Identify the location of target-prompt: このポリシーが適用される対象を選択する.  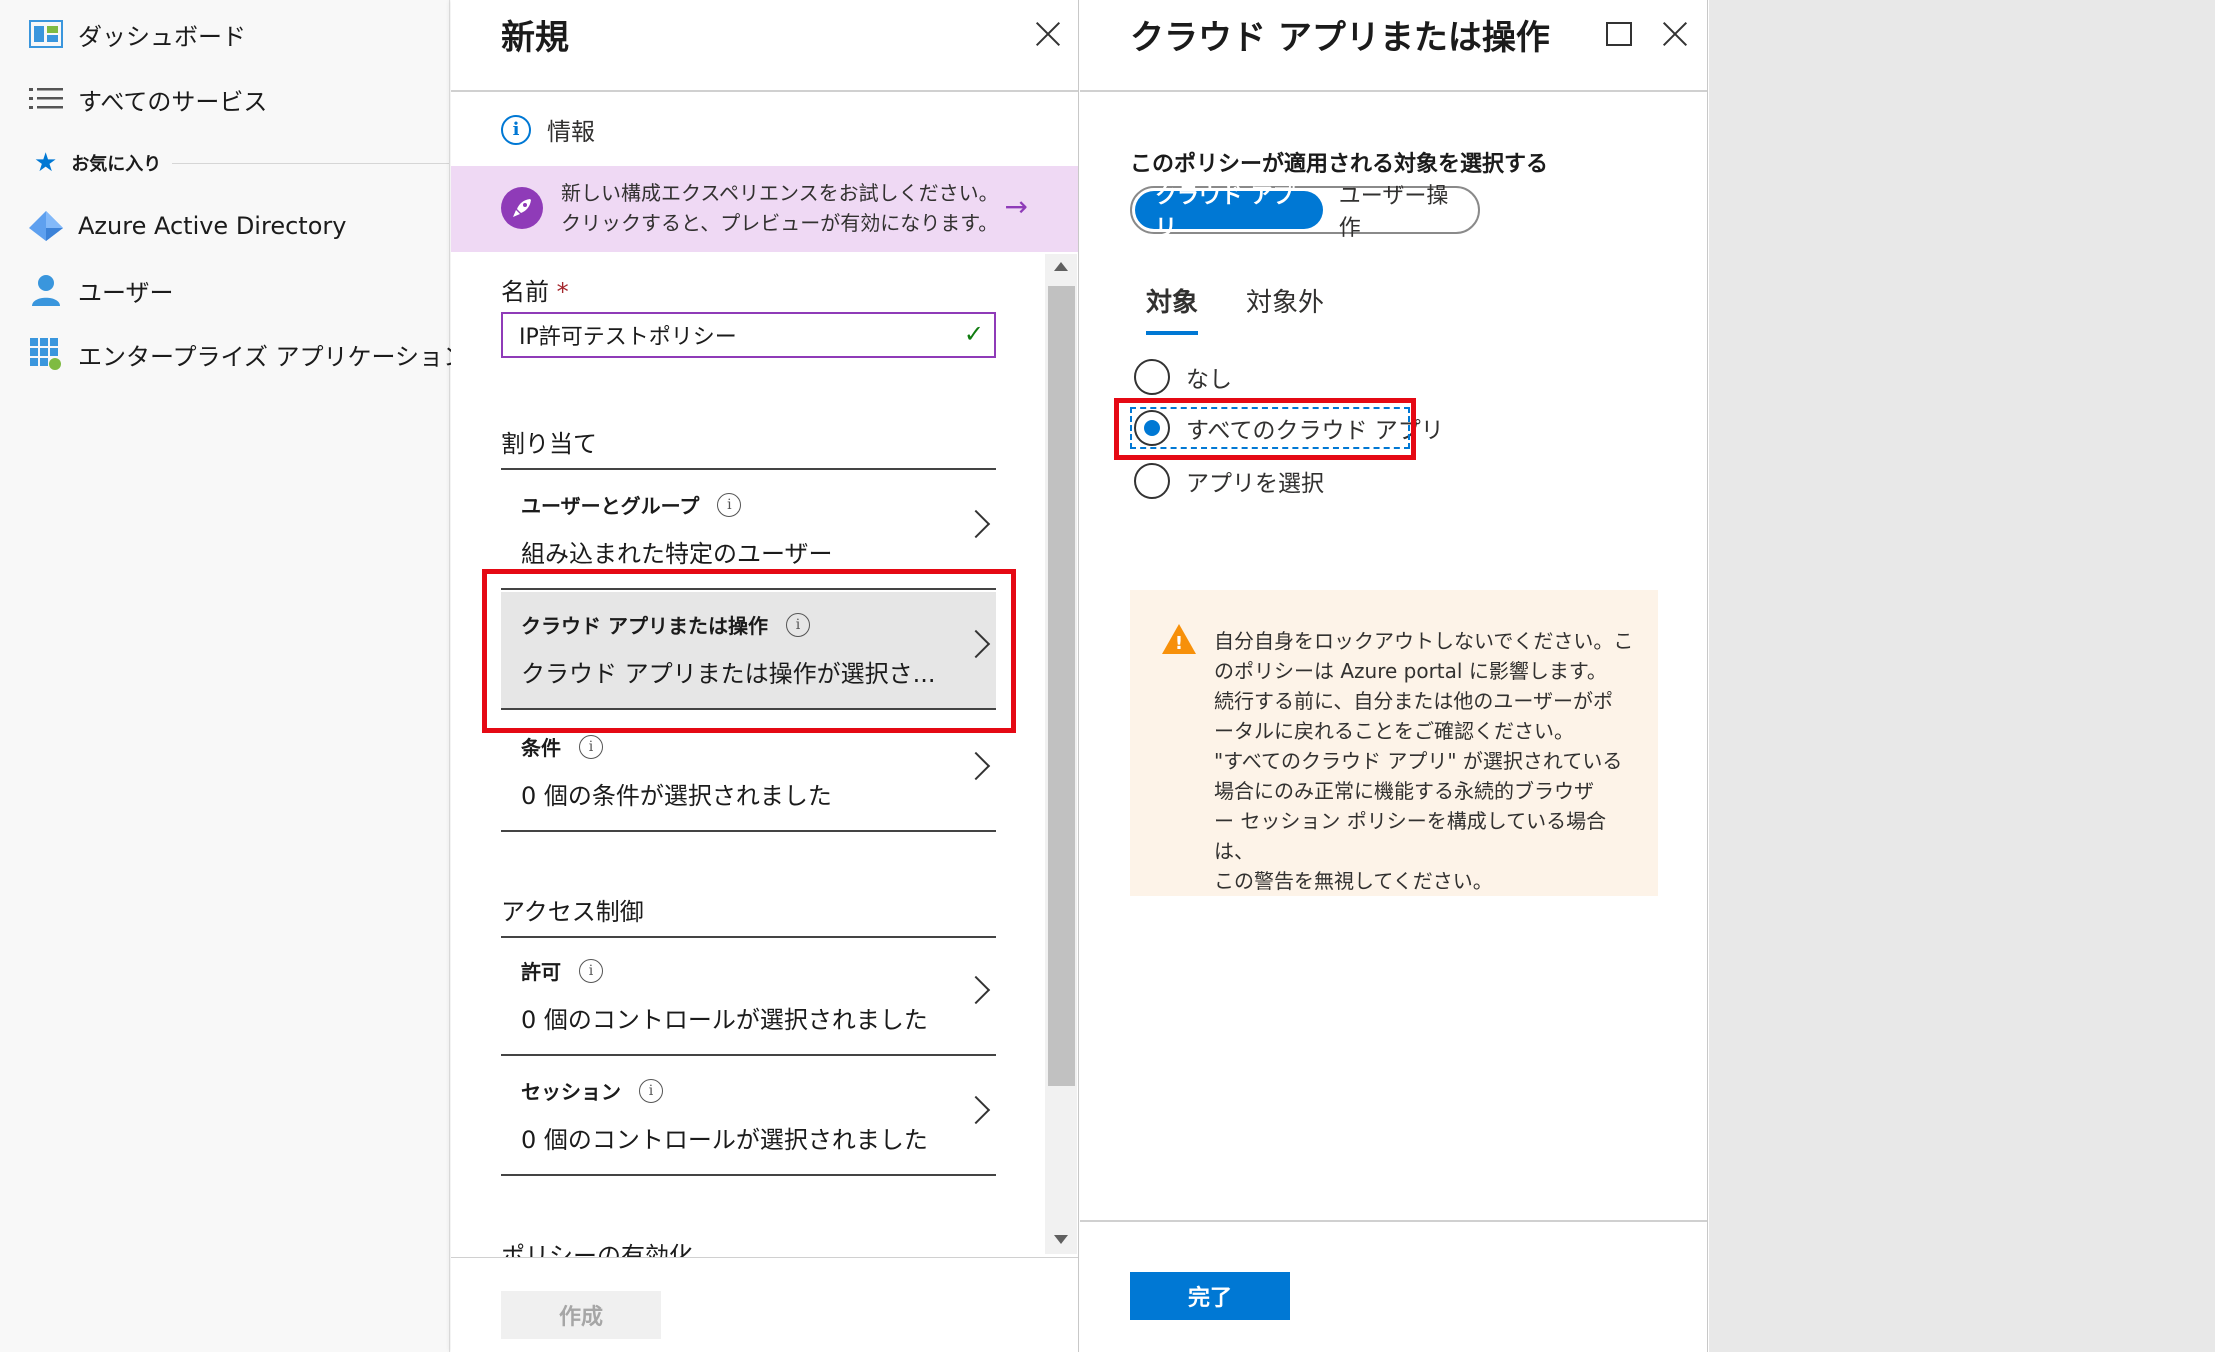
(1339, 164).